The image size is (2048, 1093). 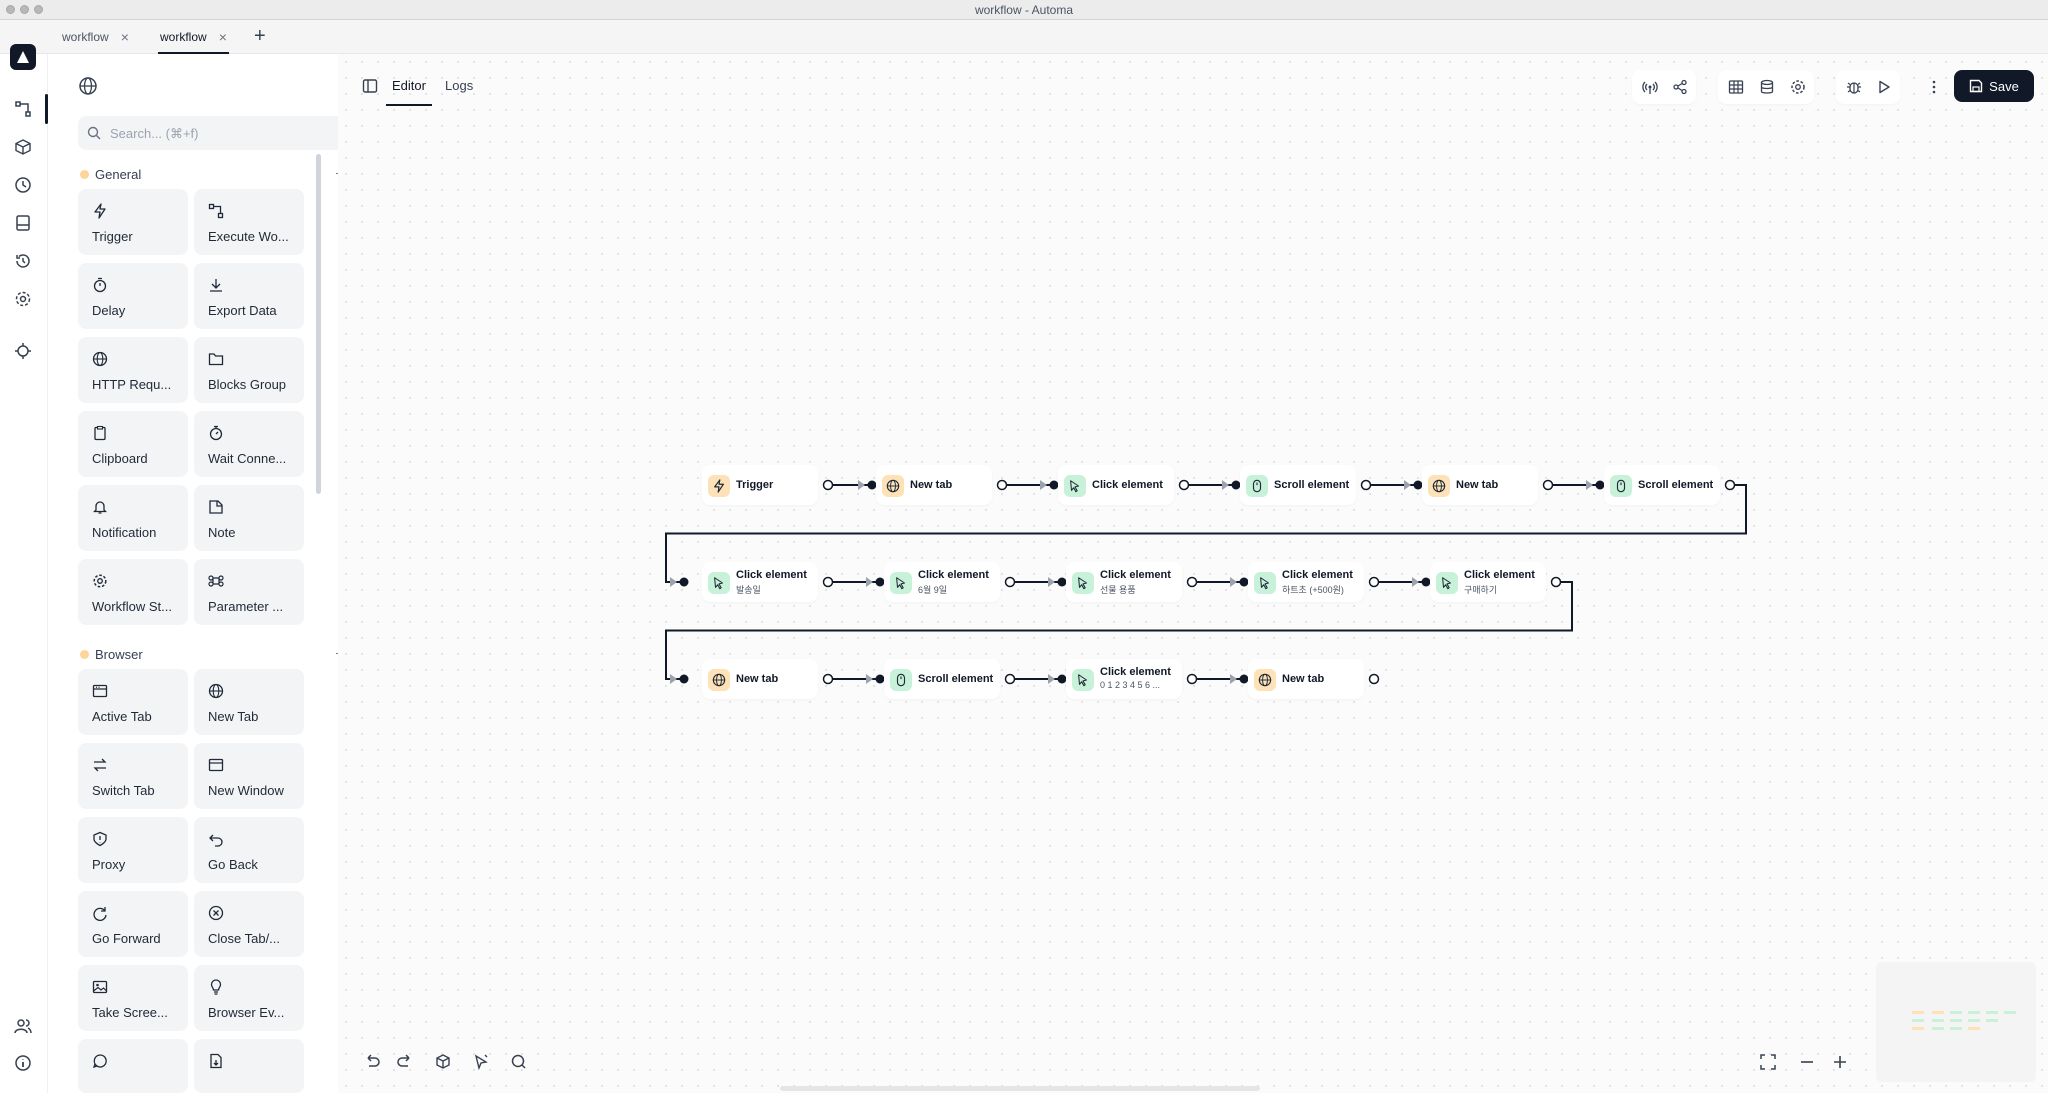 What do you see at coordinates (233, 716) in the screenshot?
I see `block-label: New Tab` at bounding box center [233, 716].